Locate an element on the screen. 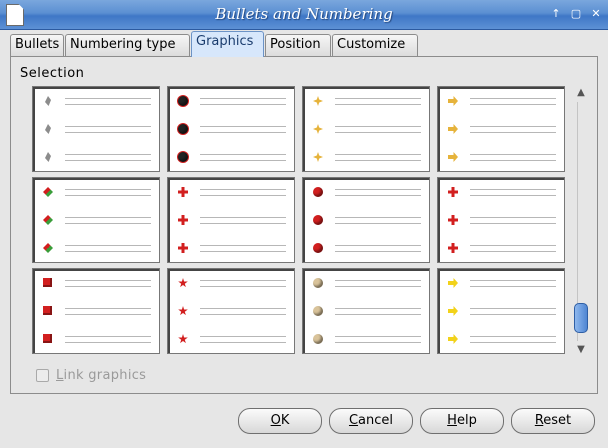  link-graphics-checkbox is located at coordinates (42, 375).